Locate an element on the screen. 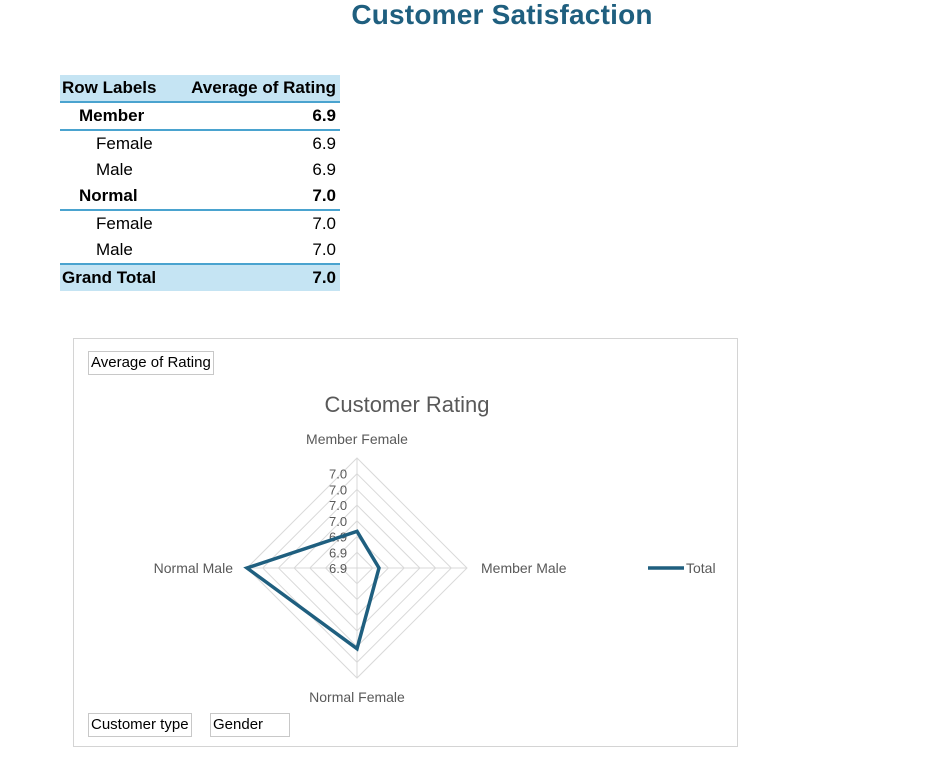 The image size is (952, 776). pivot-child-row: Male 6.9 is located at coordinates (200, 170).